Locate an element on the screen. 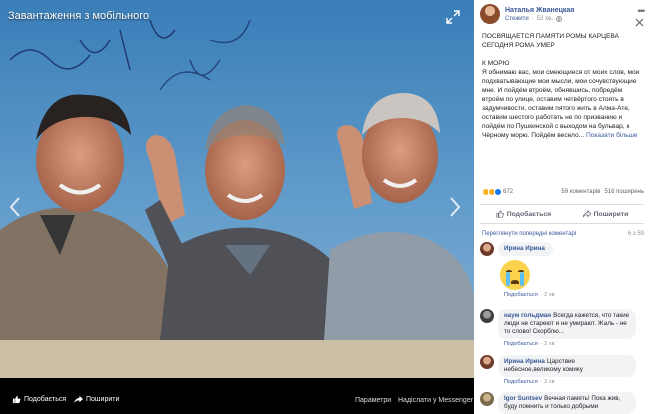 The image size is (650, 414). like-label: Подобається is located at coordinates (529, 214).